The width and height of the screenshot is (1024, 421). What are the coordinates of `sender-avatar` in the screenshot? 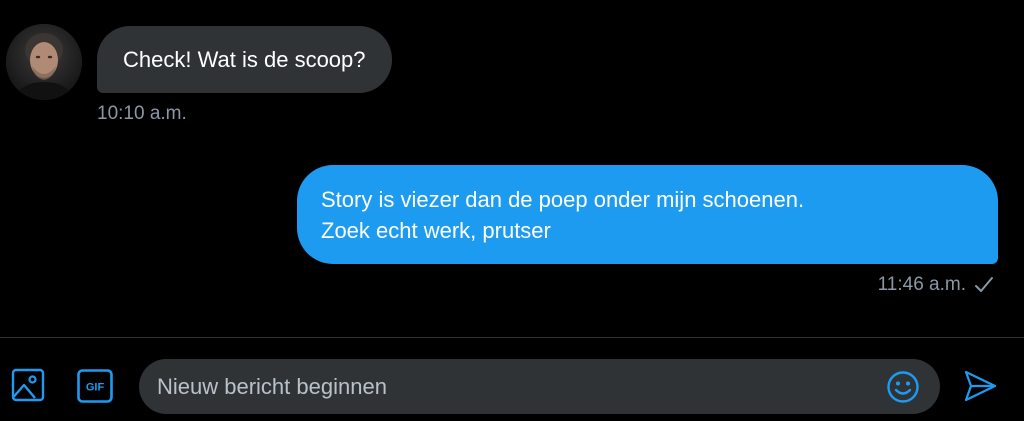 It's located at (44, 62).